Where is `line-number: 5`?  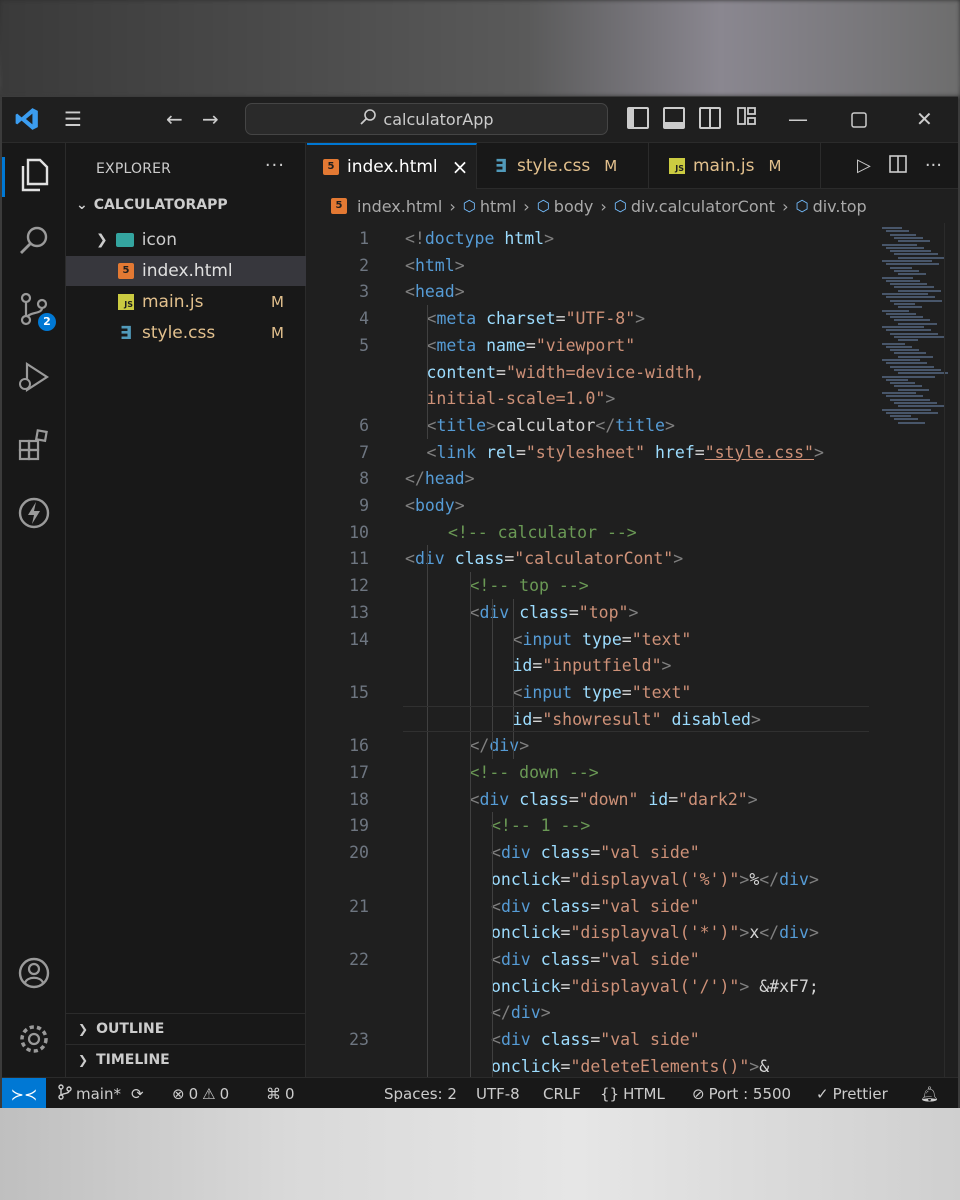 line-number: 5 is located at coordinates (364, 345).